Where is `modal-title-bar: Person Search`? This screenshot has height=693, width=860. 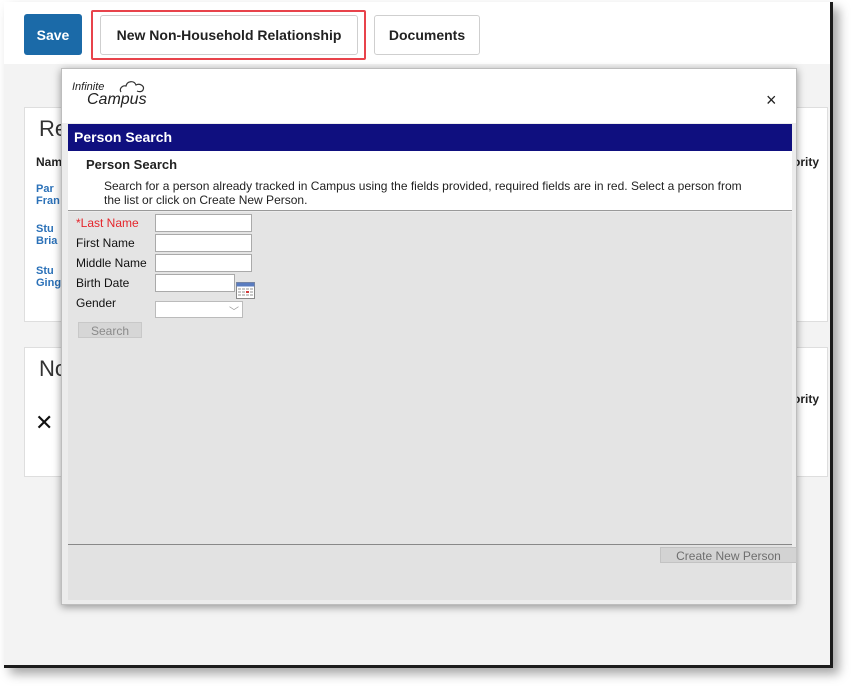
modal-title-bar: Person Search is located at coordinates (430, 137).